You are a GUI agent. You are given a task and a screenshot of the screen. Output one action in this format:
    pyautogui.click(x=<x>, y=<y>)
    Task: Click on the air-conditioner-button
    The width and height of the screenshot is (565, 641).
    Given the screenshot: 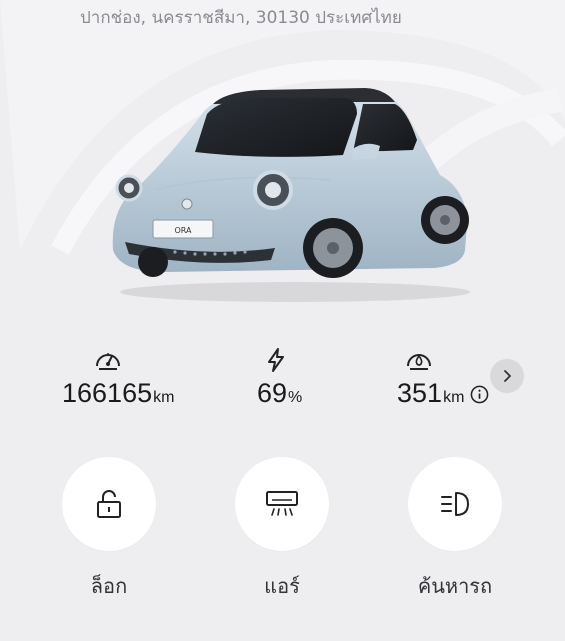 What is the action you would take?
    pyautogui.click(x=282, y=504)
    